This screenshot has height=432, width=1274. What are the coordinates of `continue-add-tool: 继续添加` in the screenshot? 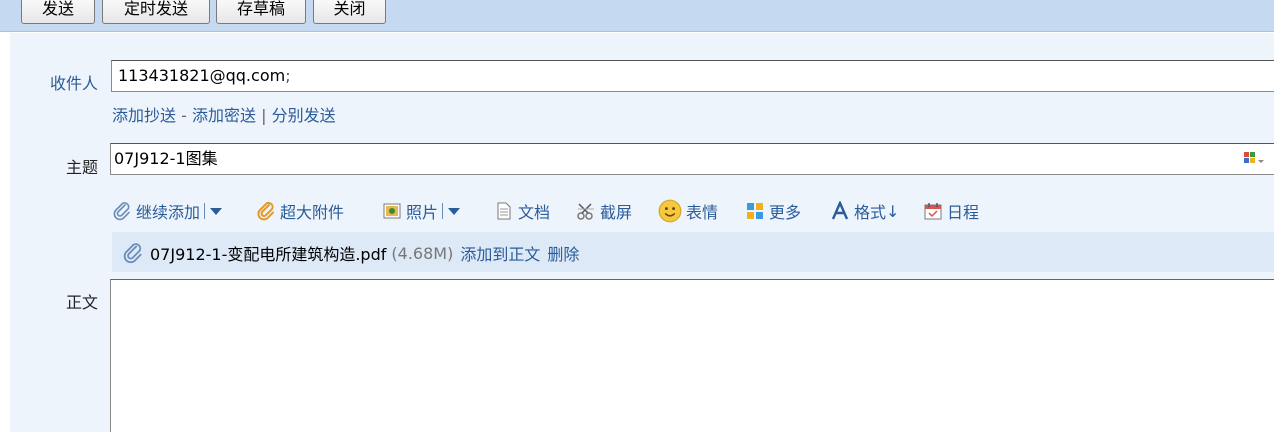 It's located at (167, 211).